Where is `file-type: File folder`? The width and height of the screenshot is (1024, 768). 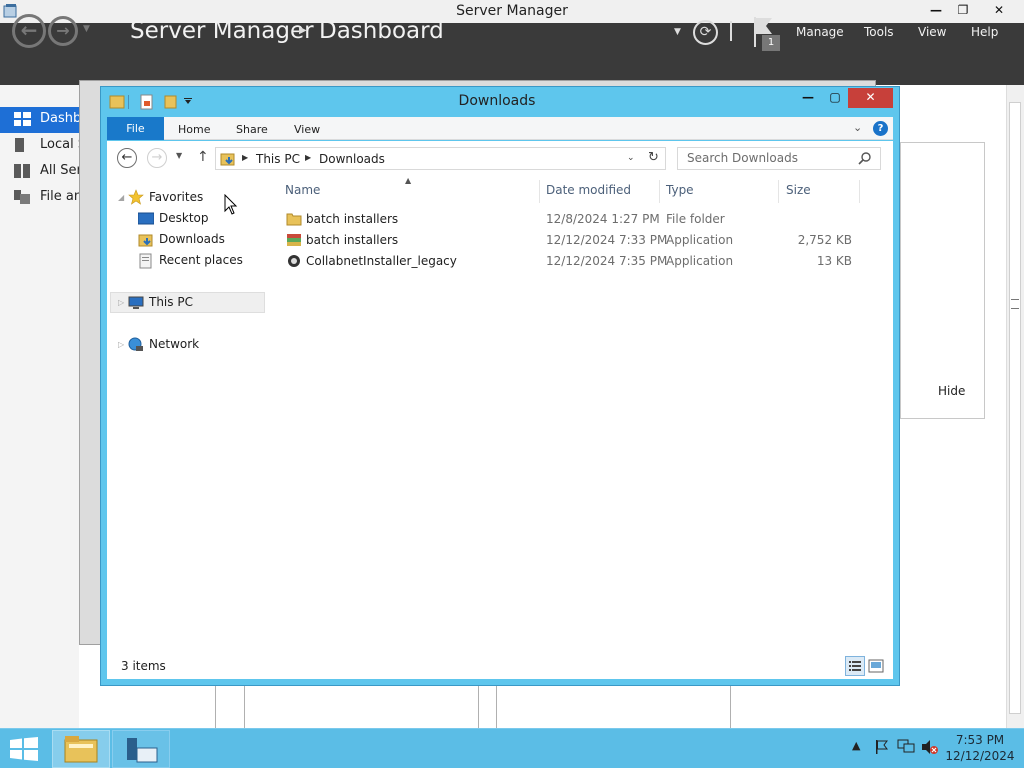
file-type: File folder is located at coordinates (695, 219).